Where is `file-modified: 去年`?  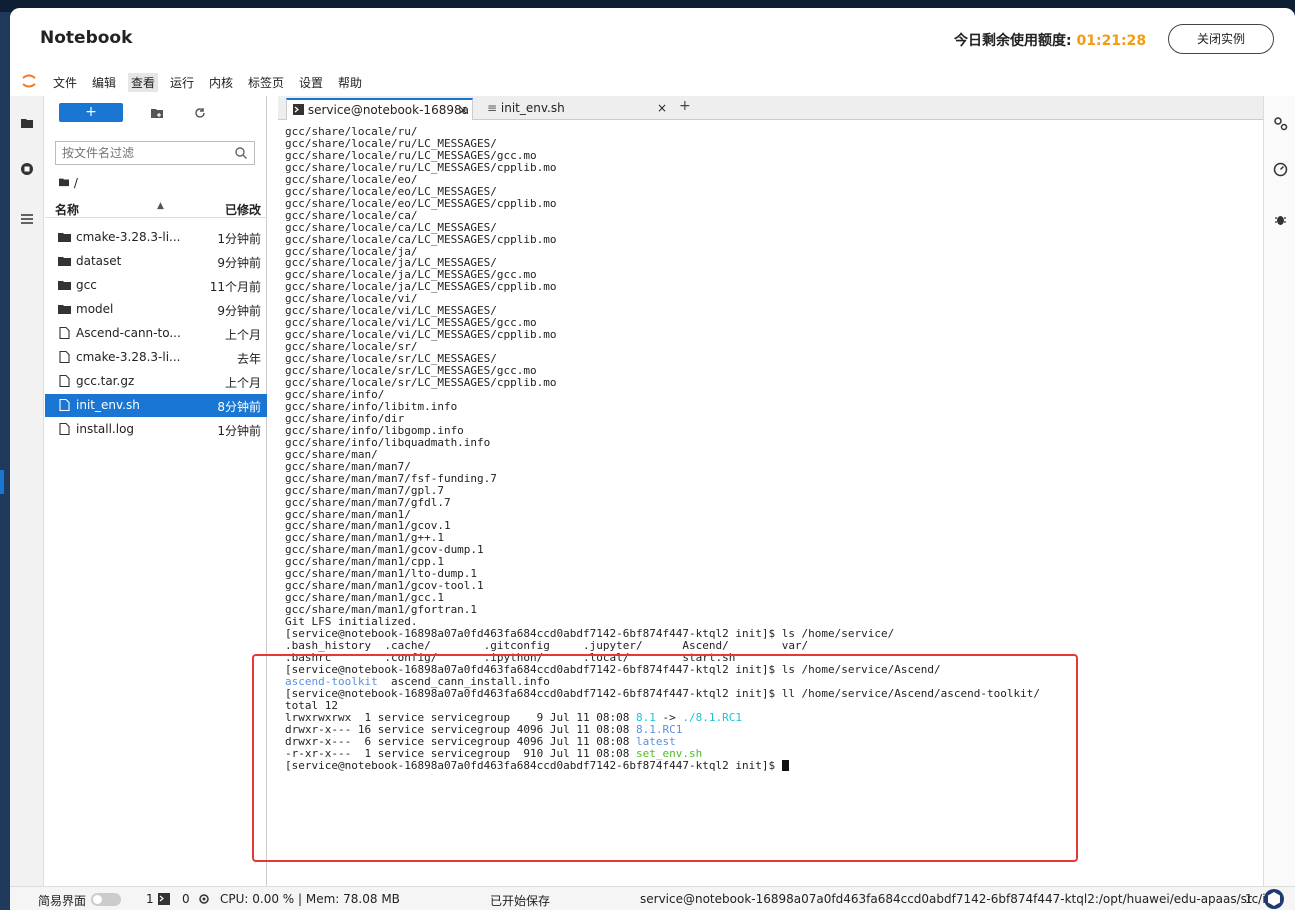
file-modified: 去年 is located at coordinates (248, 359).